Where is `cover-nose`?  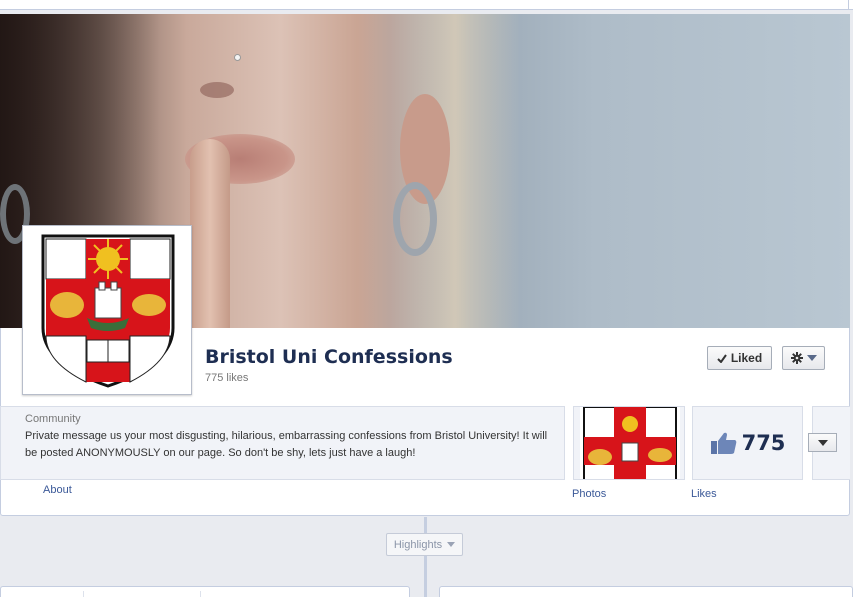 cover-nose is located at coordinates (217, 90).